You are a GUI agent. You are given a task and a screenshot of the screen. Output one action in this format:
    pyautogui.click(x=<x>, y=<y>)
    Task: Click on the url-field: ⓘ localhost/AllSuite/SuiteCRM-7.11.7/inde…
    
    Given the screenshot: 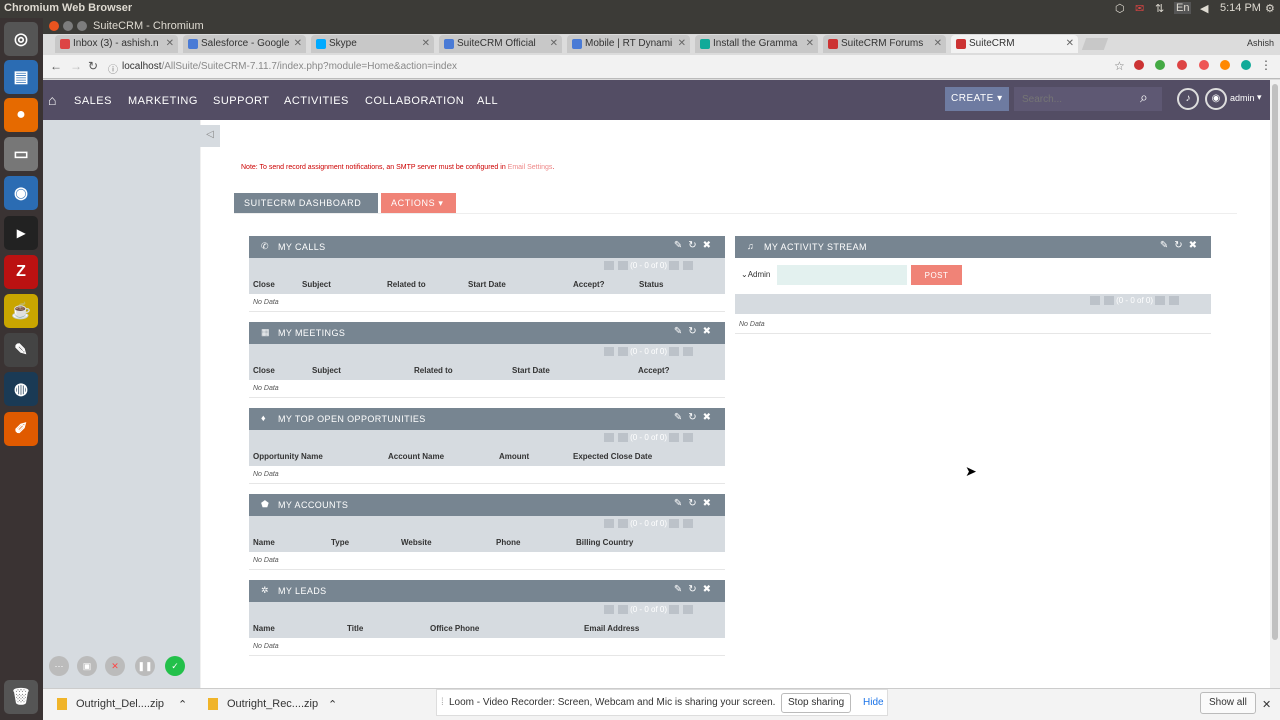 What is the action you would take?
    pyautogui.click(x=591, y=67)
    